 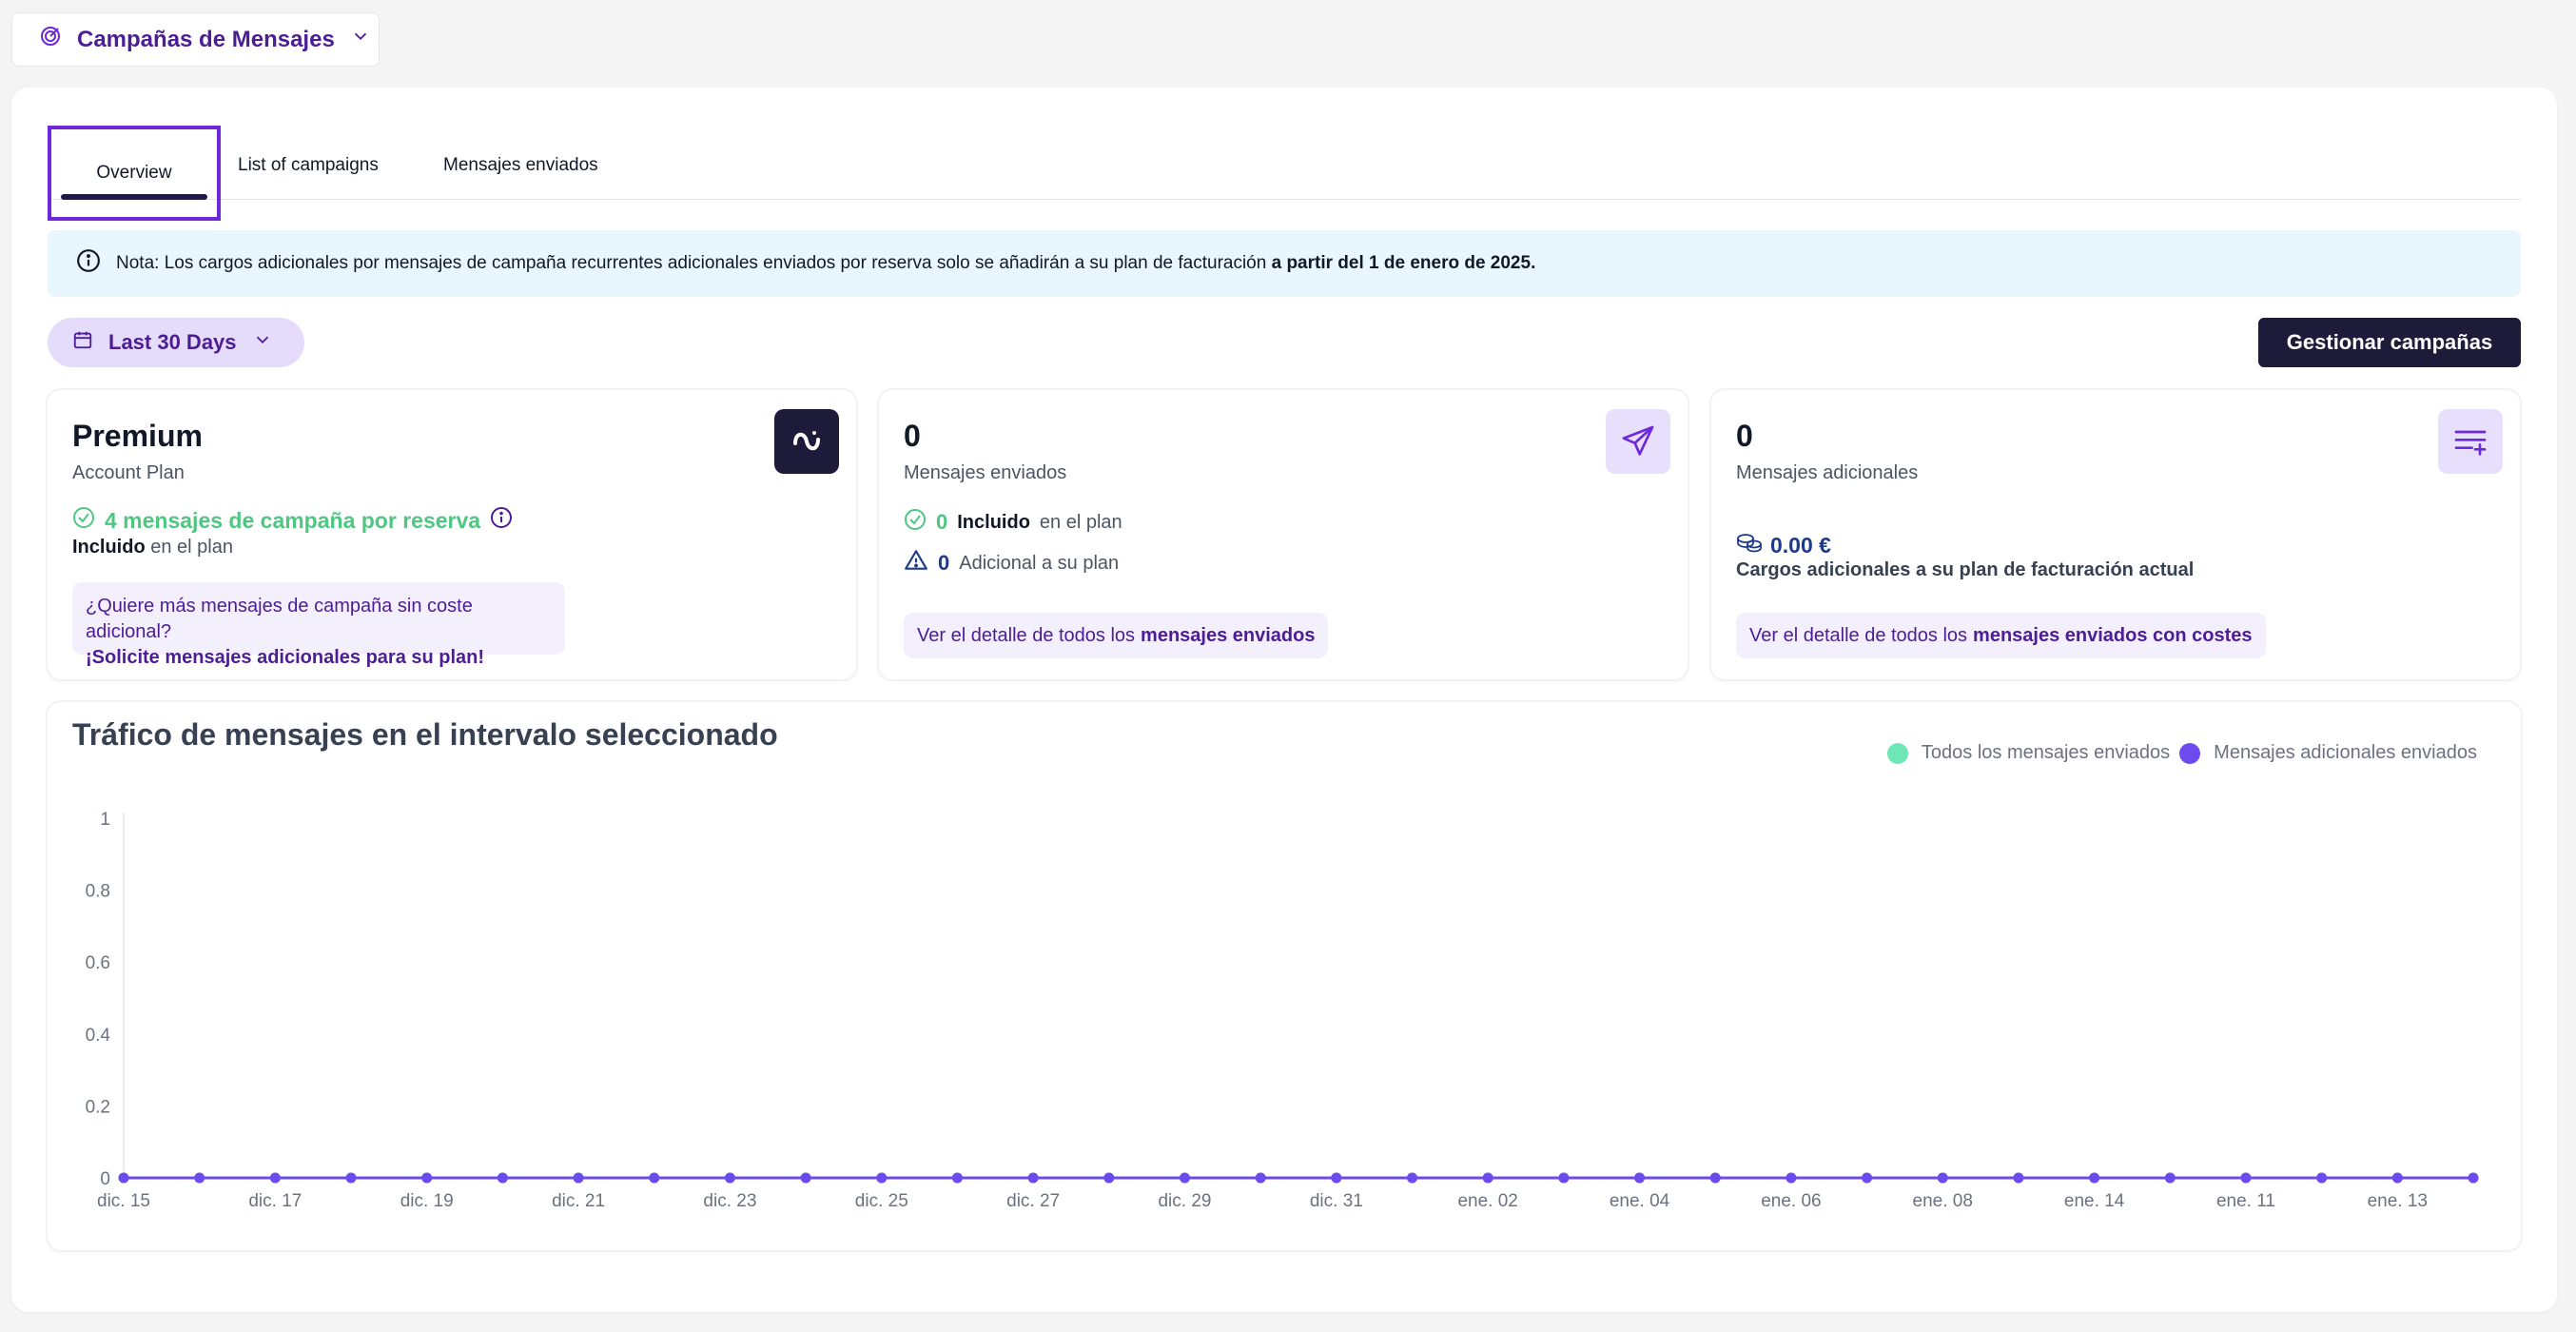 I want to click on tab-mensajes-enviados: Mensajes enviados, so click(x=520, y=165).